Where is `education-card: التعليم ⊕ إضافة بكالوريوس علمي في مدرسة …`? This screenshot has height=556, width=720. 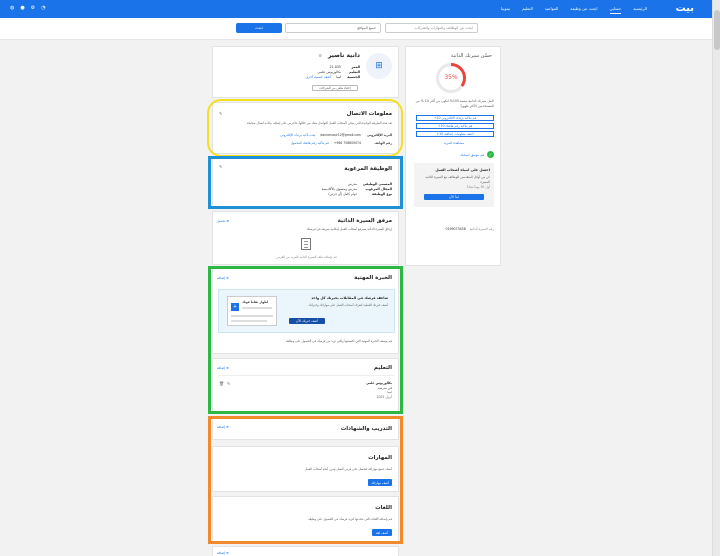 education-card: التعليم ⊕ إضافة بكالوريوس علمي في مدرسة … is located at coordinates (305, 385).